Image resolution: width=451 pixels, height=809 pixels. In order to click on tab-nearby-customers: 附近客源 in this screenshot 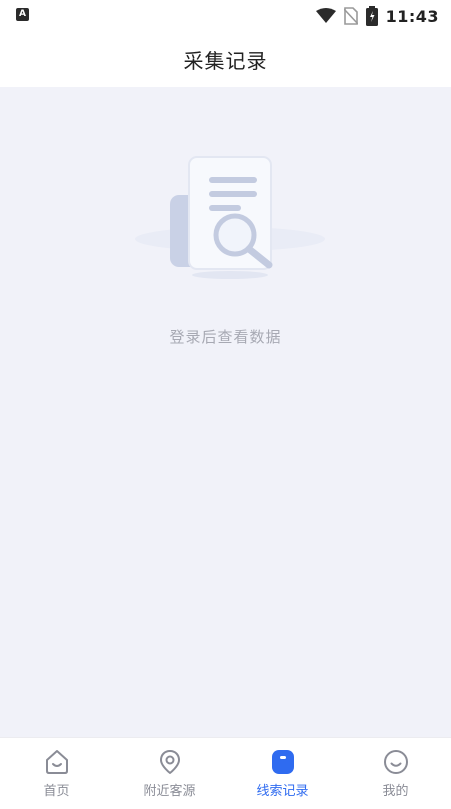, I will do `click(169, 773)`.